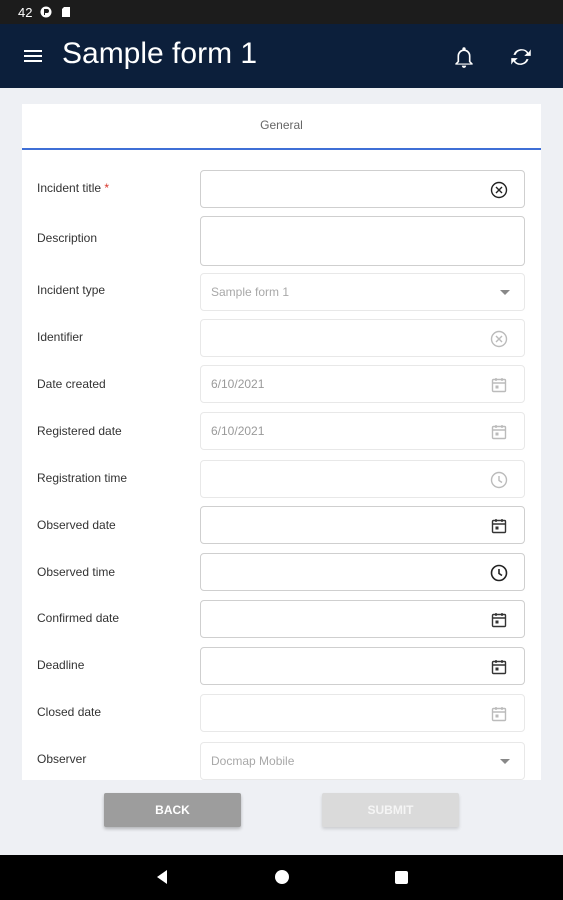  Describe the element at coordinates (34, 56) in the screenshot. I see `menu-icon` at that location.